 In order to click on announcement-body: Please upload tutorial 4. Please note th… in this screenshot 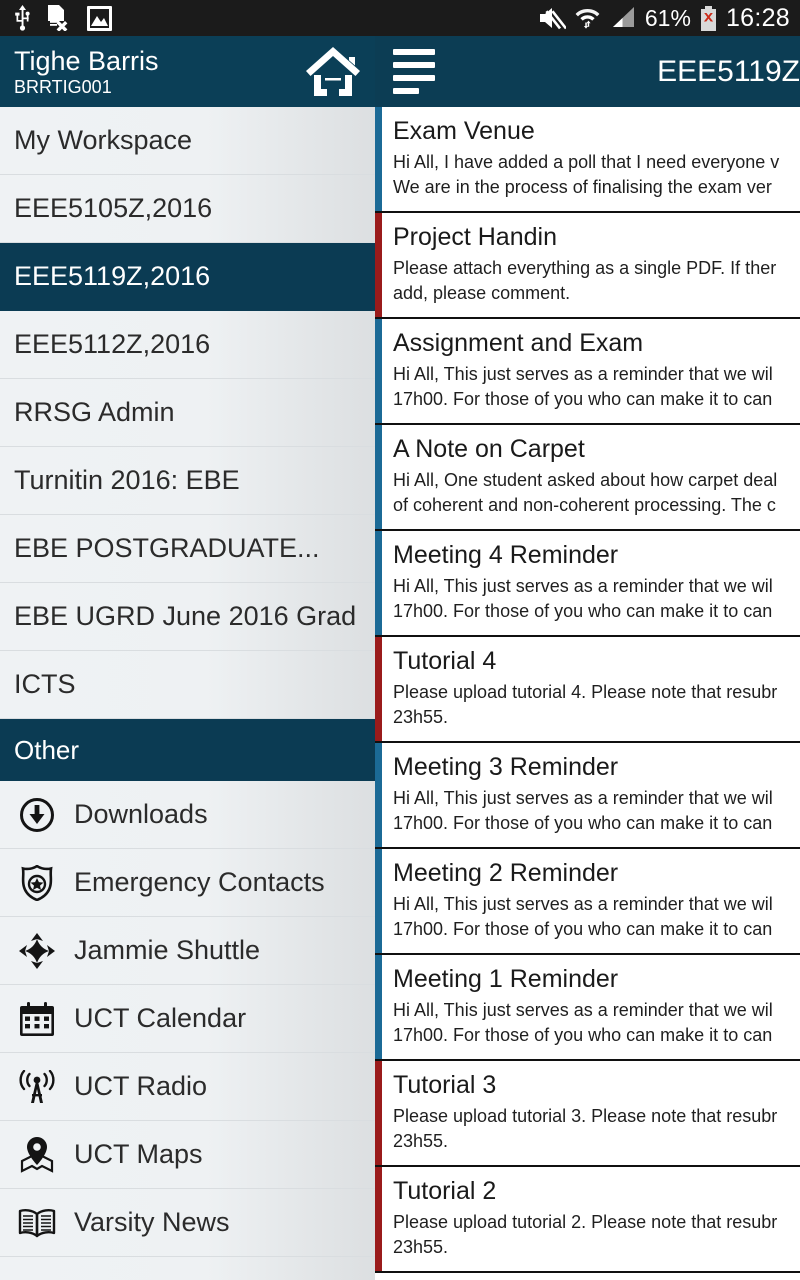, I will do `click(585, 704)`.